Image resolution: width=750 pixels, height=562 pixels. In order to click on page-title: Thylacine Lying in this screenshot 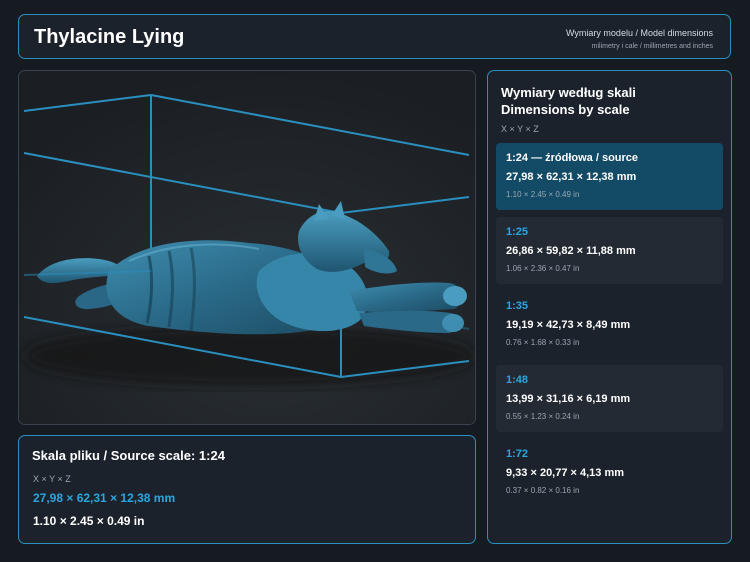, I will do `click(109, 37)`.